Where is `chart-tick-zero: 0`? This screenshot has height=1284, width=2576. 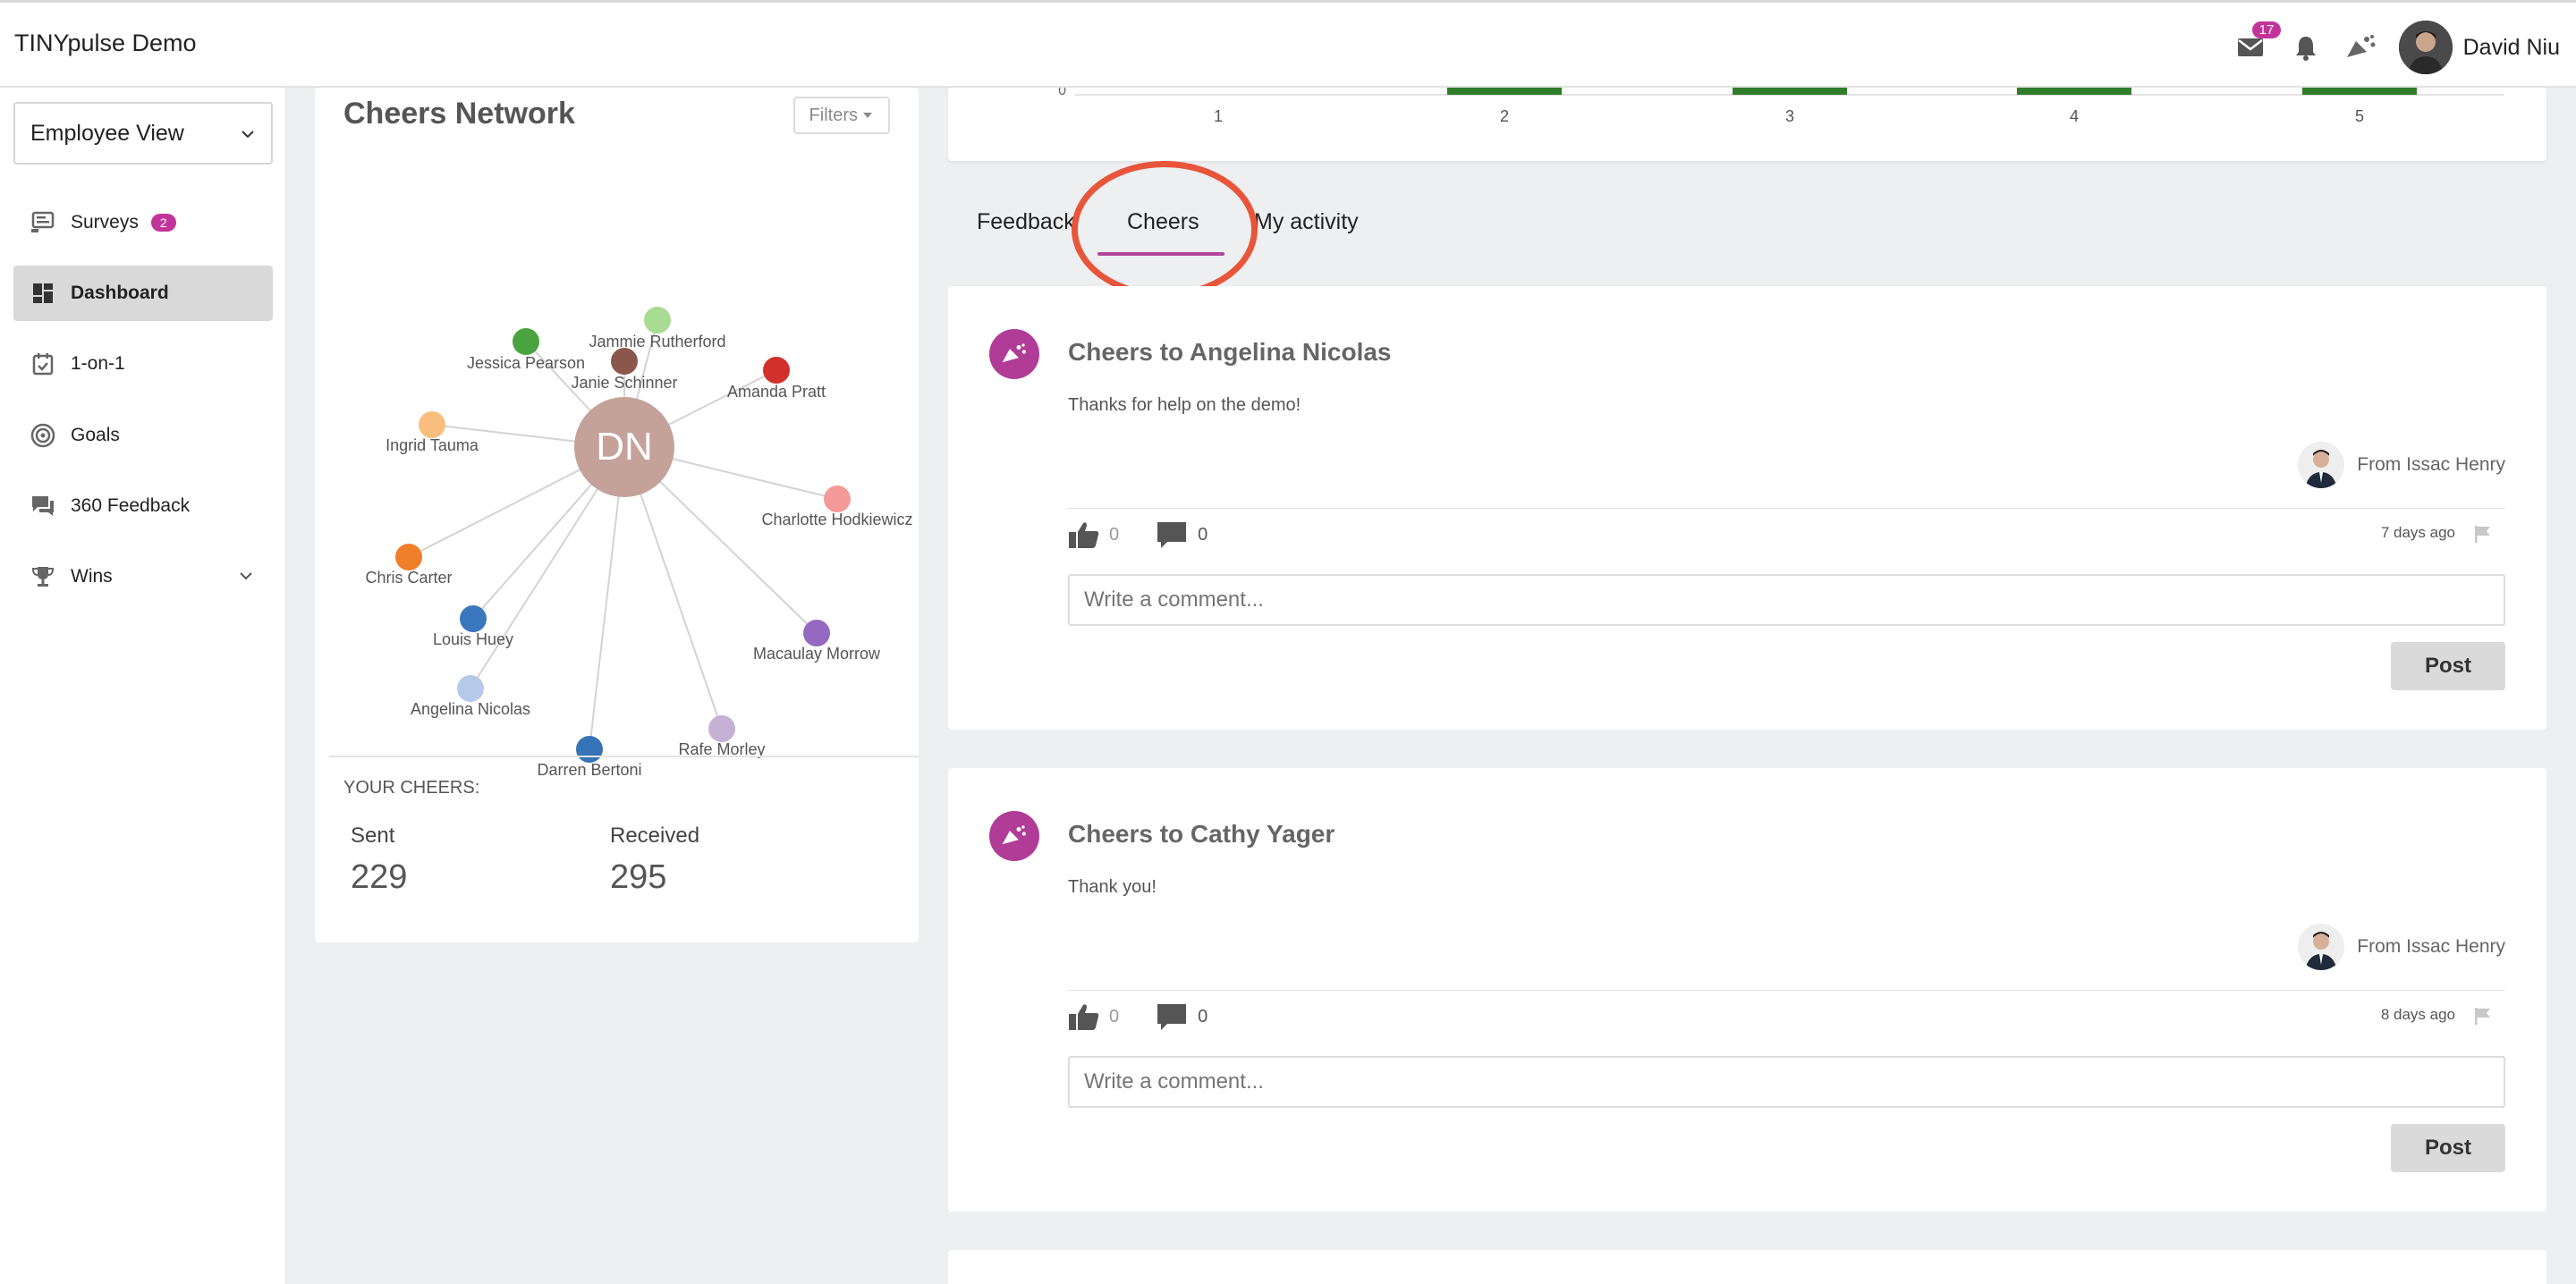 chart-tick-zero: 0 is located at coordinates (1062, 93).